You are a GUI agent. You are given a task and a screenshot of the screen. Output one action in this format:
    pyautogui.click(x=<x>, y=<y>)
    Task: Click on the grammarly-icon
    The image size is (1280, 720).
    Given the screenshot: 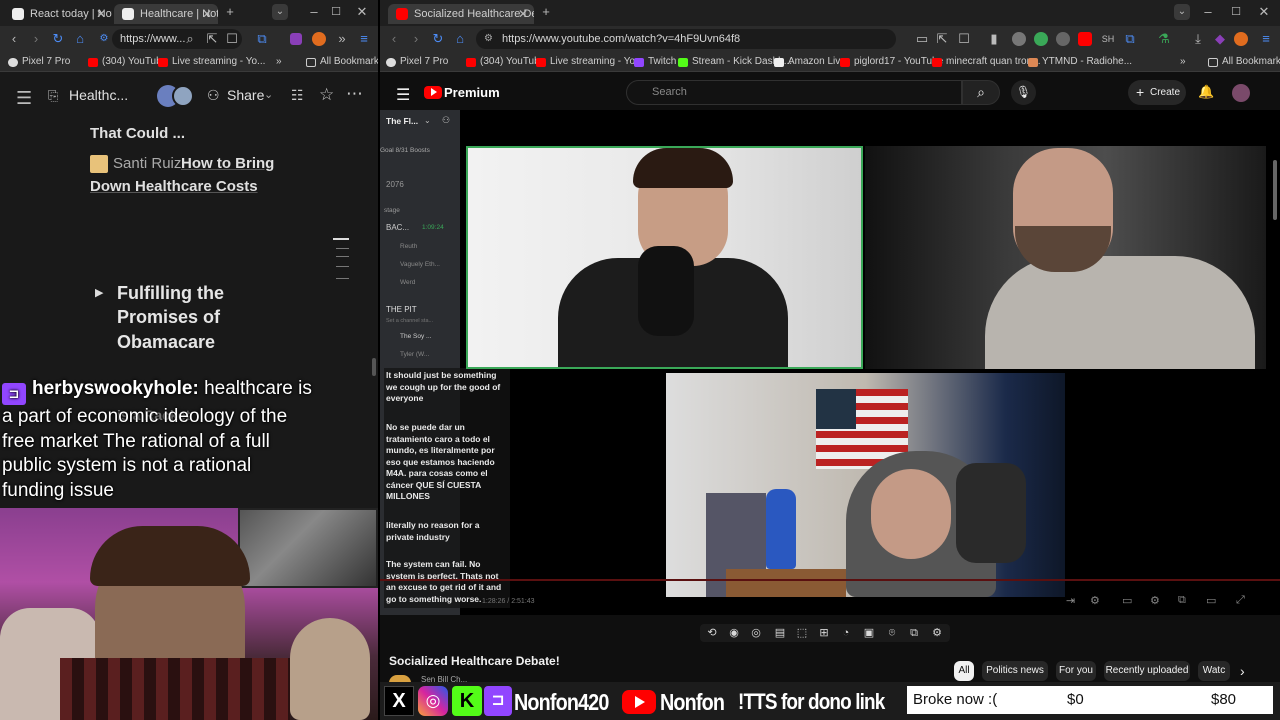 What is the action you would take?
    pyautogui.click(x=1041, y=39)
    